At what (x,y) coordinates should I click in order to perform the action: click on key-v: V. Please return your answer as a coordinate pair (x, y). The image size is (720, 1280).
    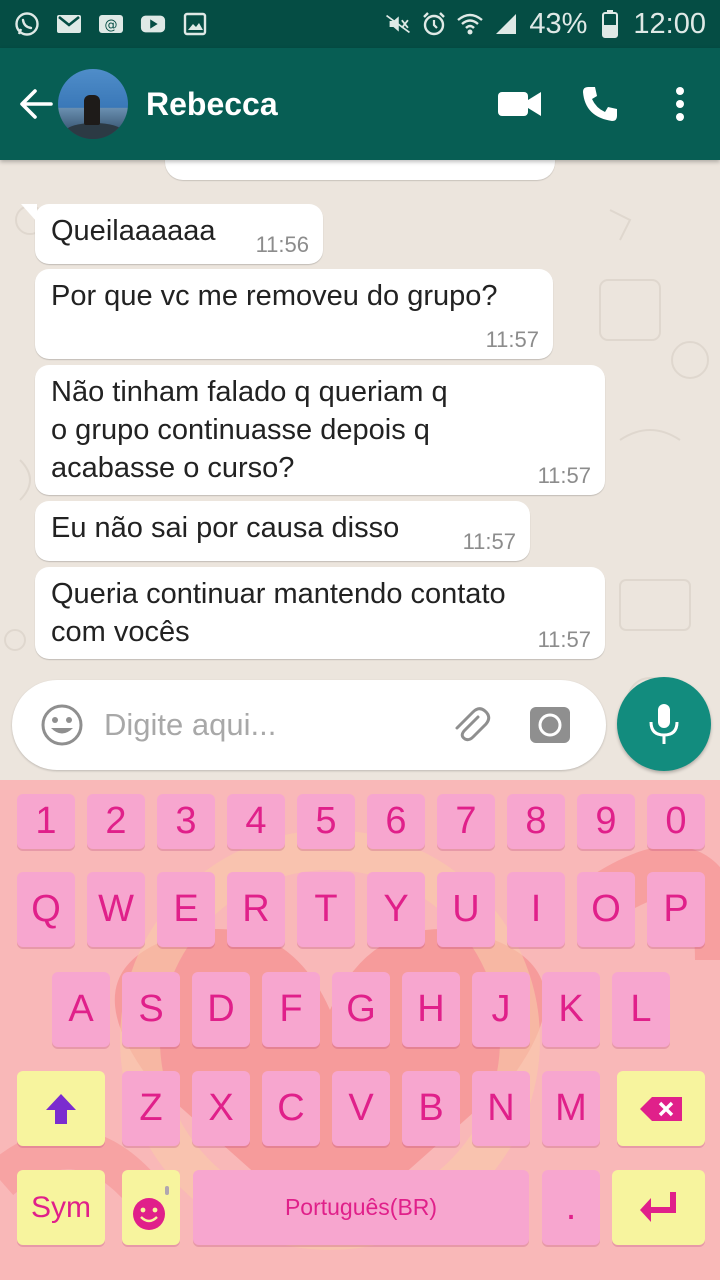
    Looking at the image, I should click on (361, 1108).